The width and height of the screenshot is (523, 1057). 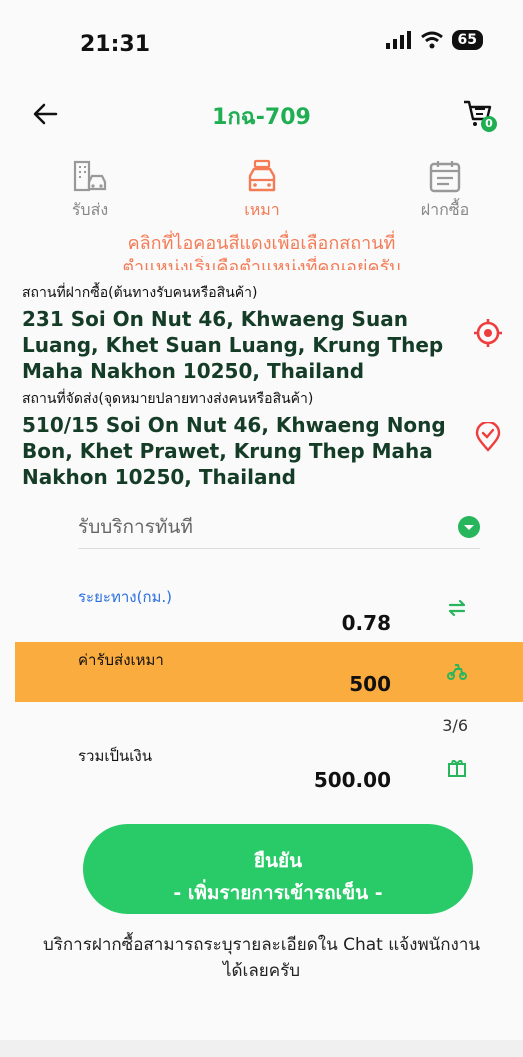 What do you see at coordinates (115, 756) in the screenshot?
I see `total-label: รวมเป็นเงิน` at bounding box center [115, 756].